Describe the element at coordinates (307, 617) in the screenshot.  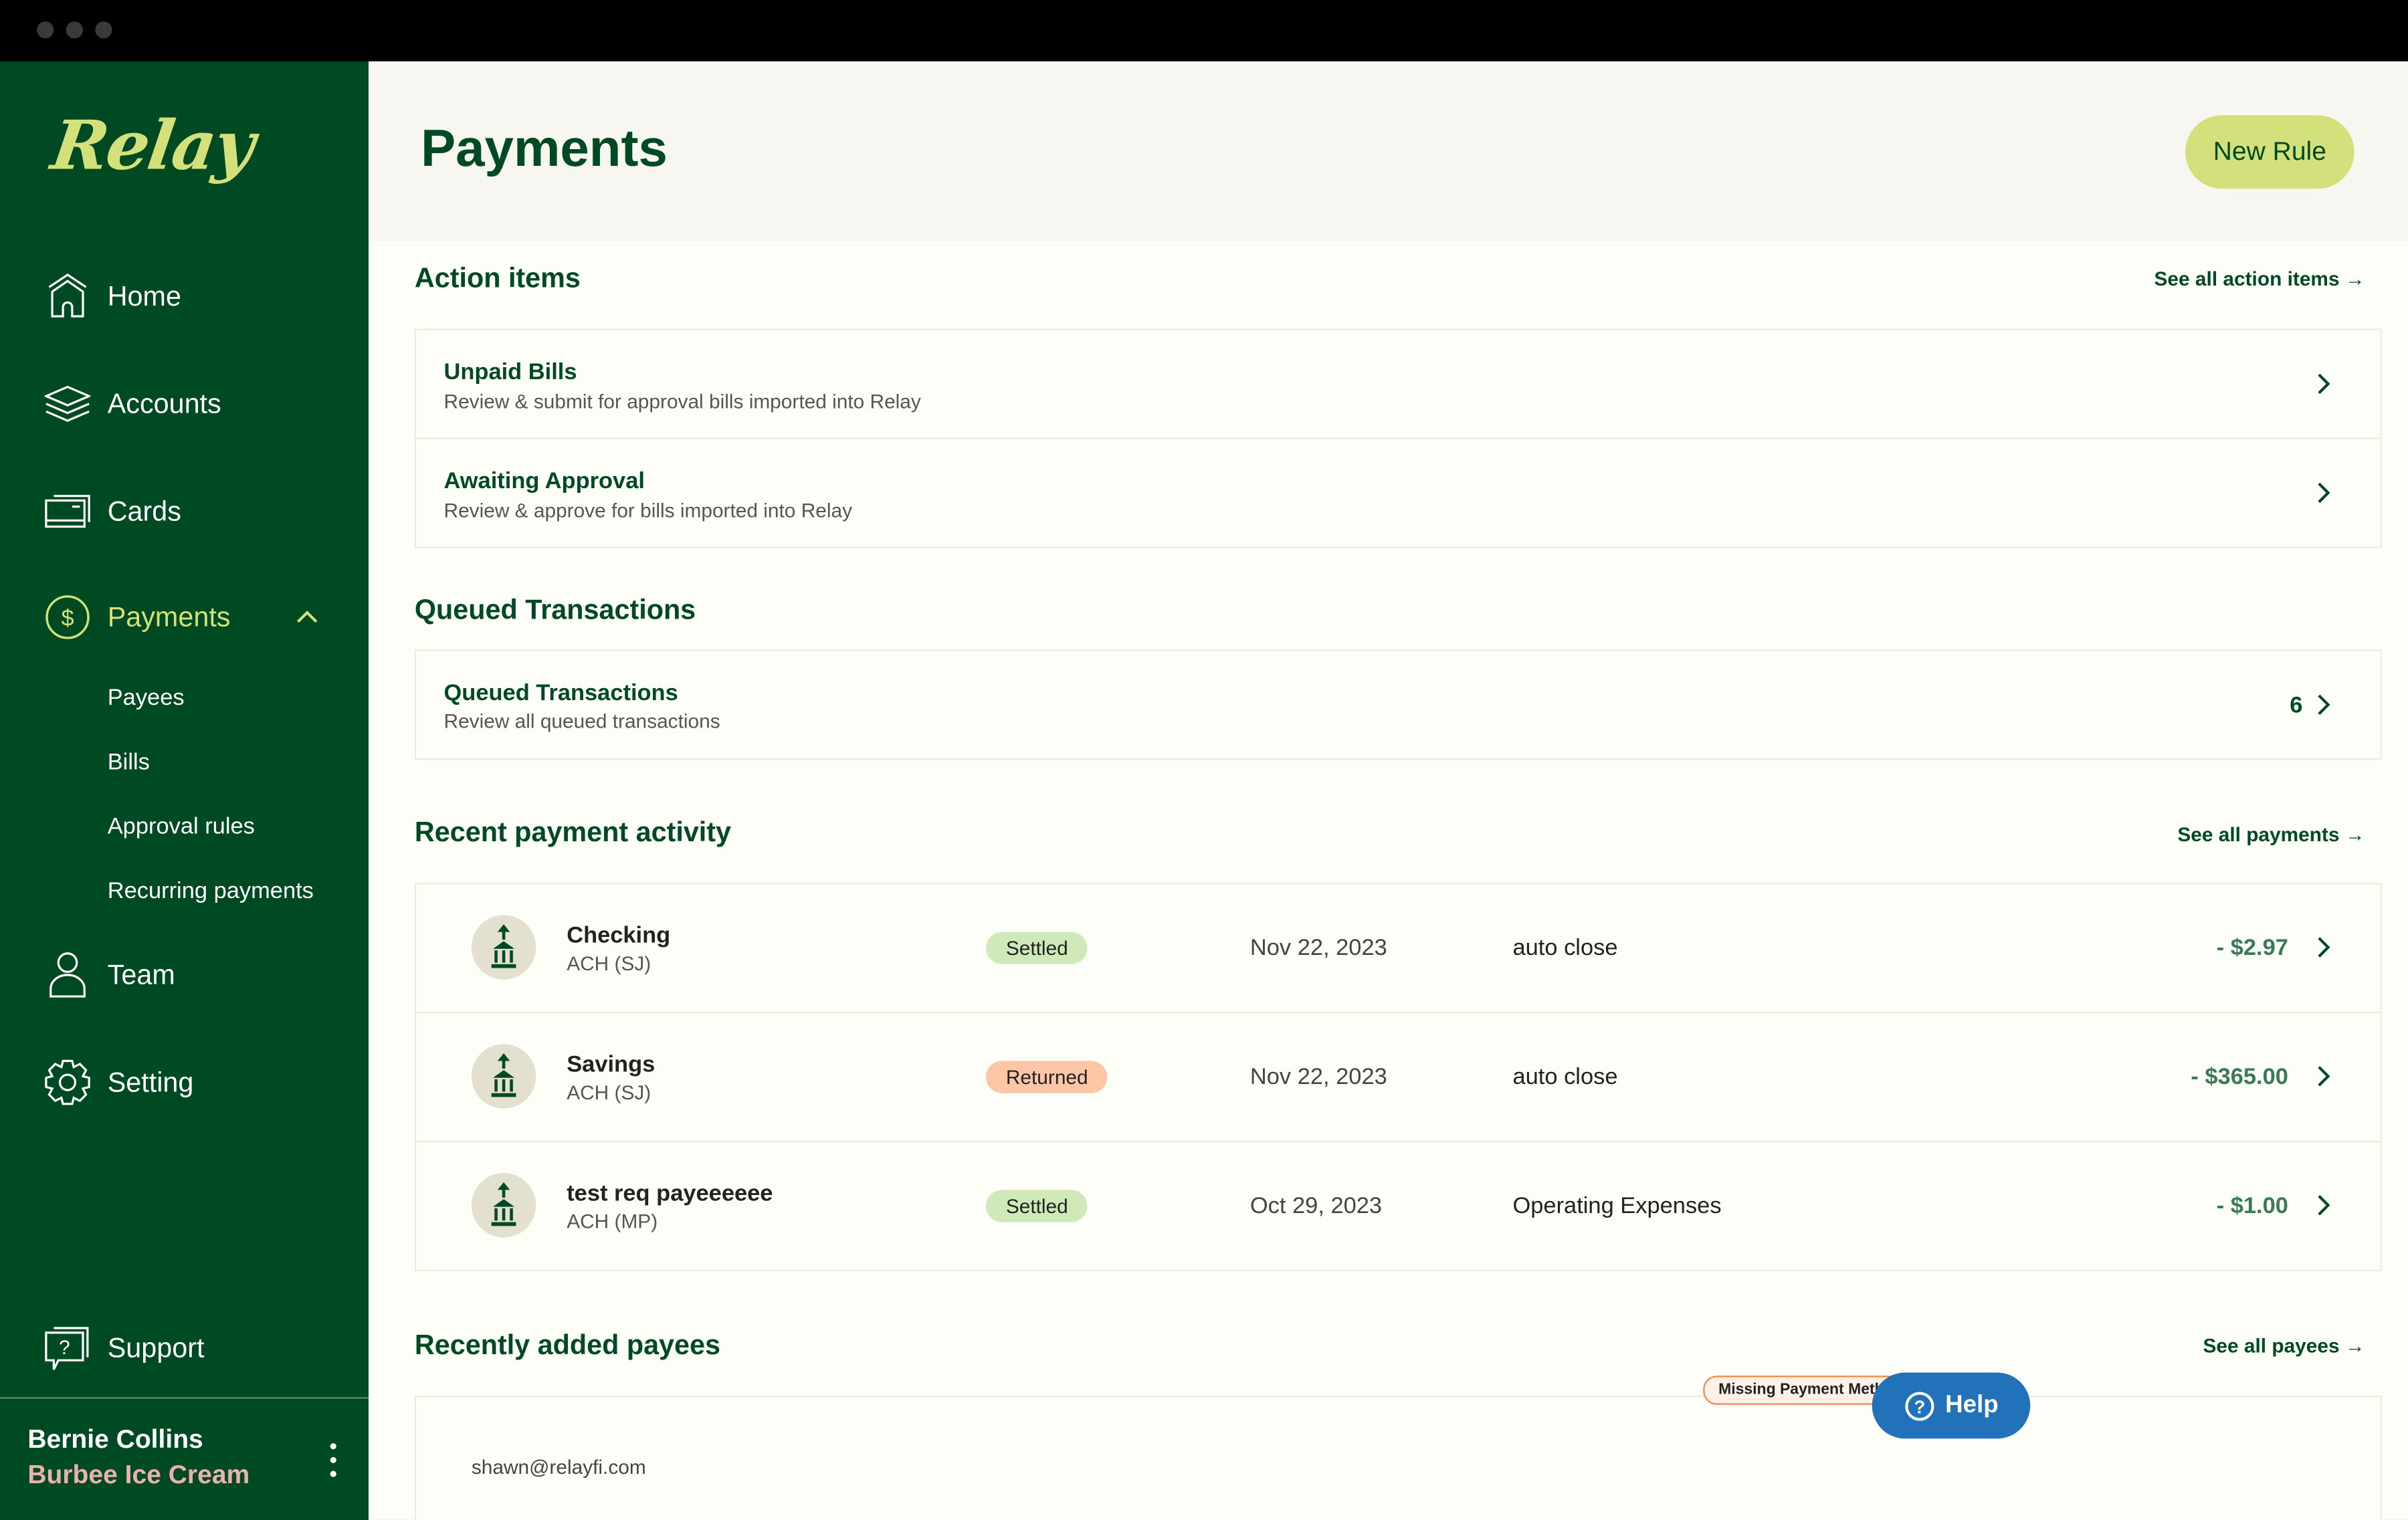
I see `chevron-up-icon` at that location.